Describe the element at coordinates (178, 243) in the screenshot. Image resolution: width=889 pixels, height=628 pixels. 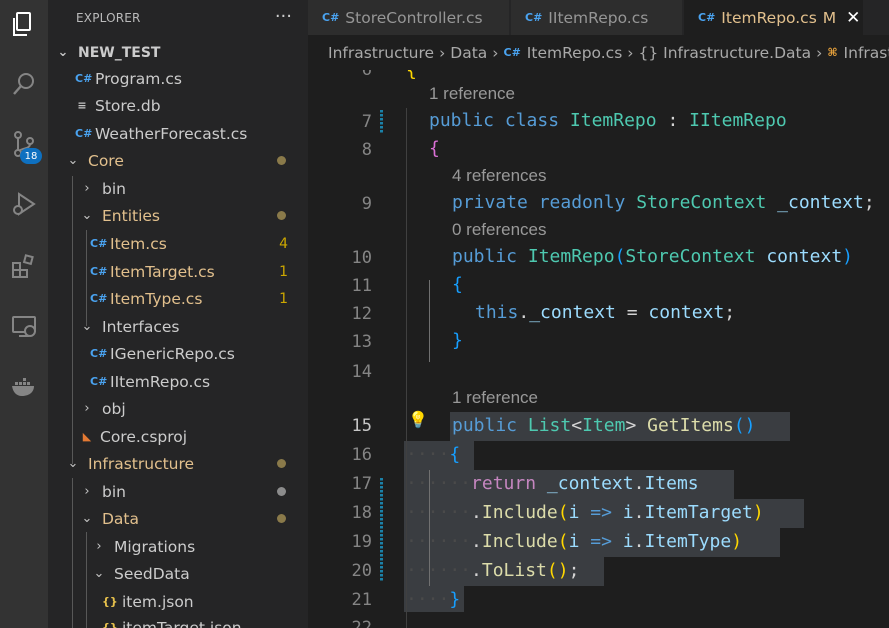
I see `file-item-item-cs: C# Item.cs 4` at that location.